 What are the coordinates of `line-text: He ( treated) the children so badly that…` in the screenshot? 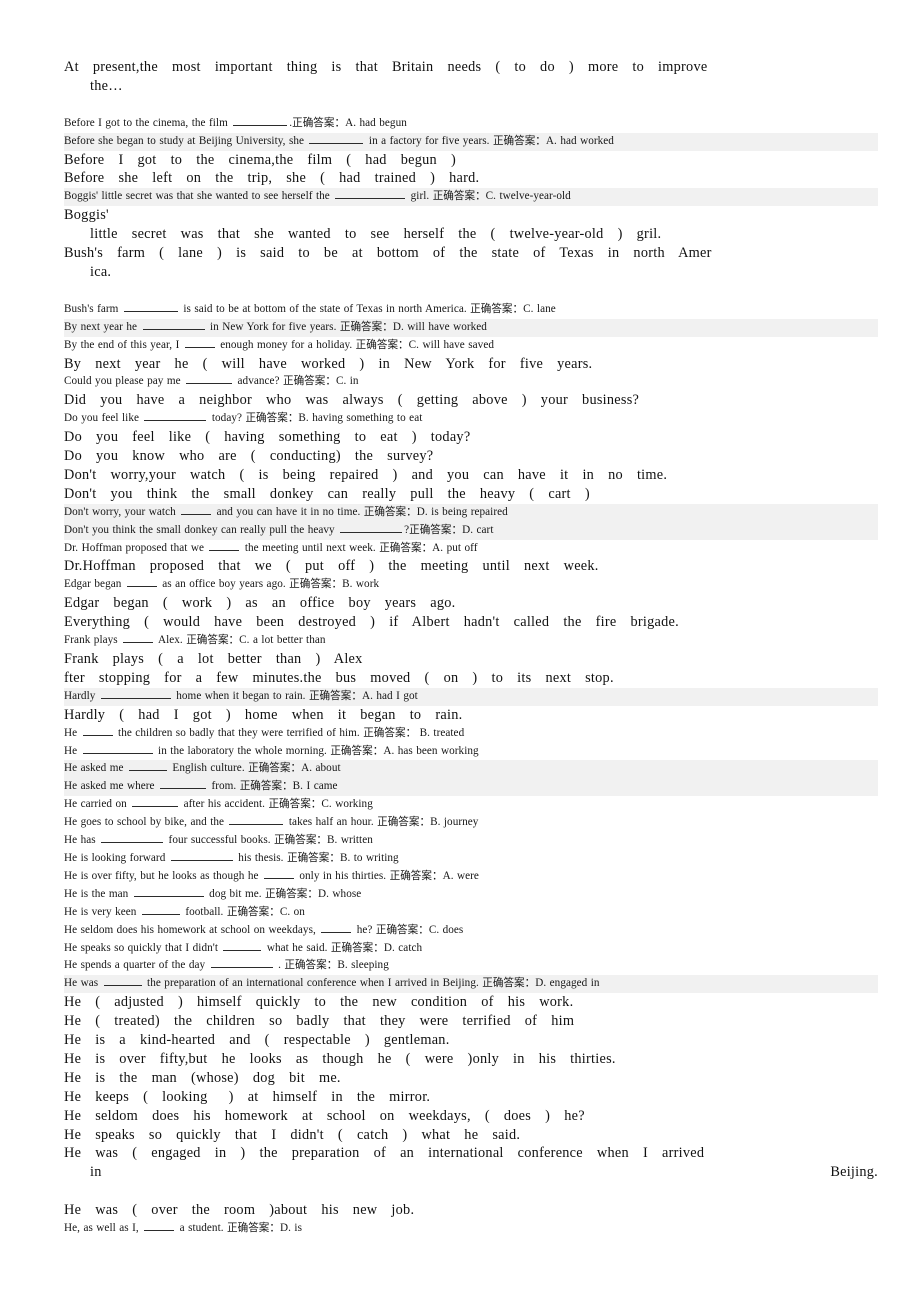 It's located at (319, 1021).